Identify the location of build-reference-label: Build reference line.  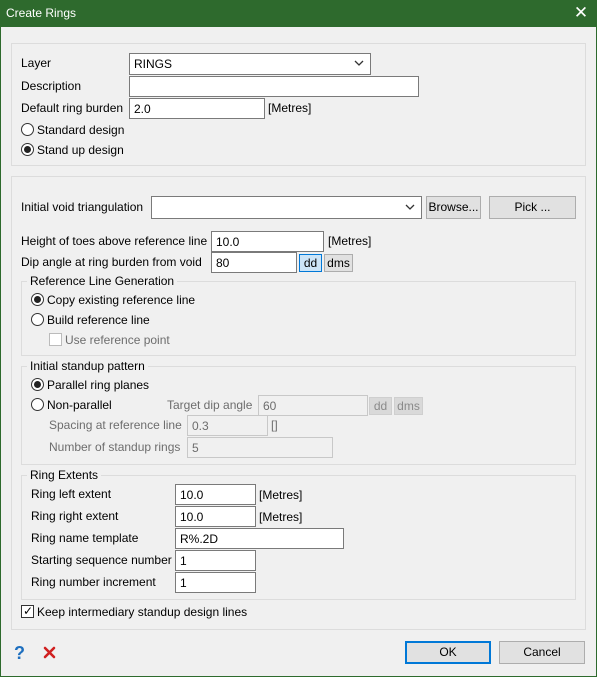
(98, 320).